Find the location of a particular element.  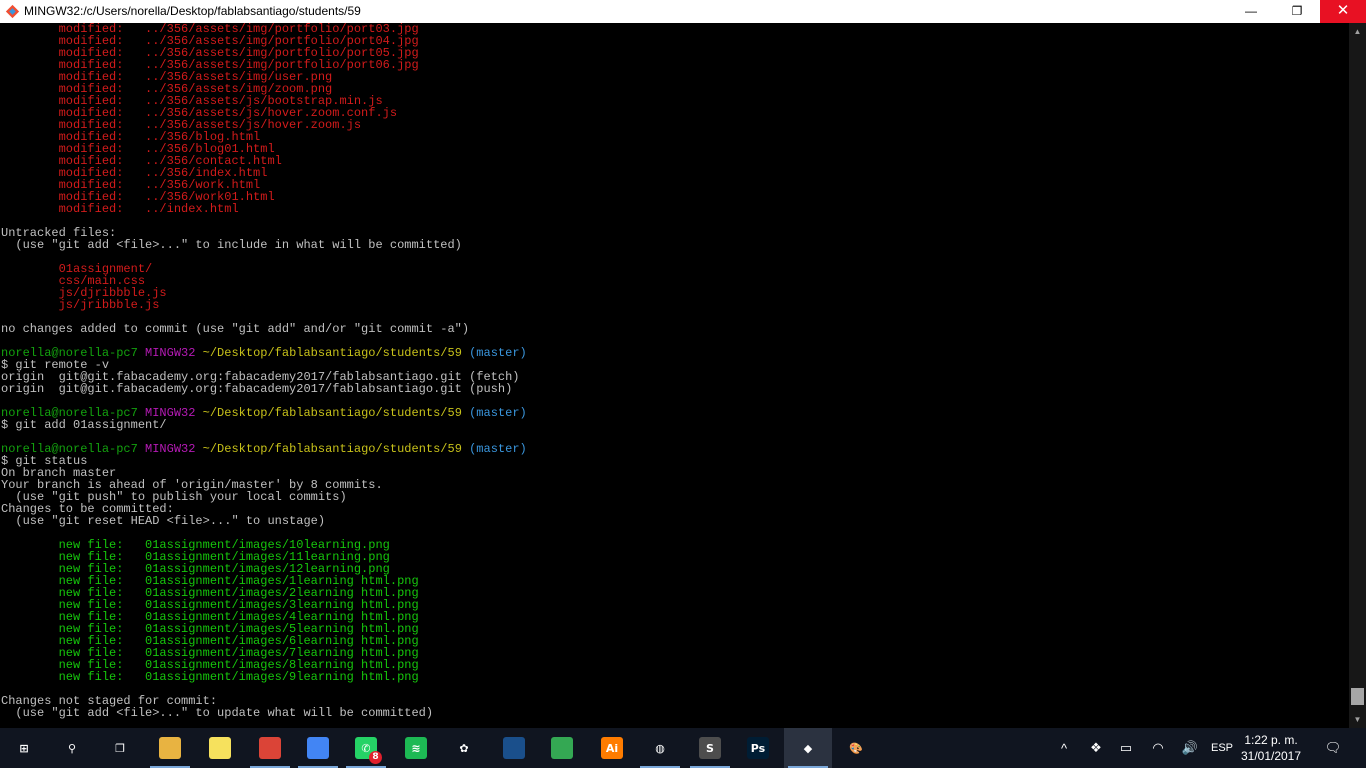

inkscape-icon: ◍ is located at coordinates (660, 748).